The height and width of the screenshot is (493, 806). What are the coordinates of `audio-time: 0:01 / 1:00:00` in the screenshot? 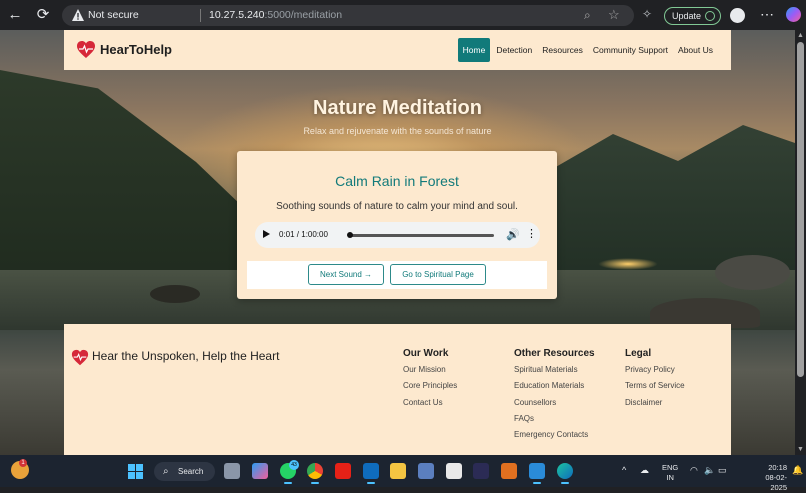 It's located at (303, 234).